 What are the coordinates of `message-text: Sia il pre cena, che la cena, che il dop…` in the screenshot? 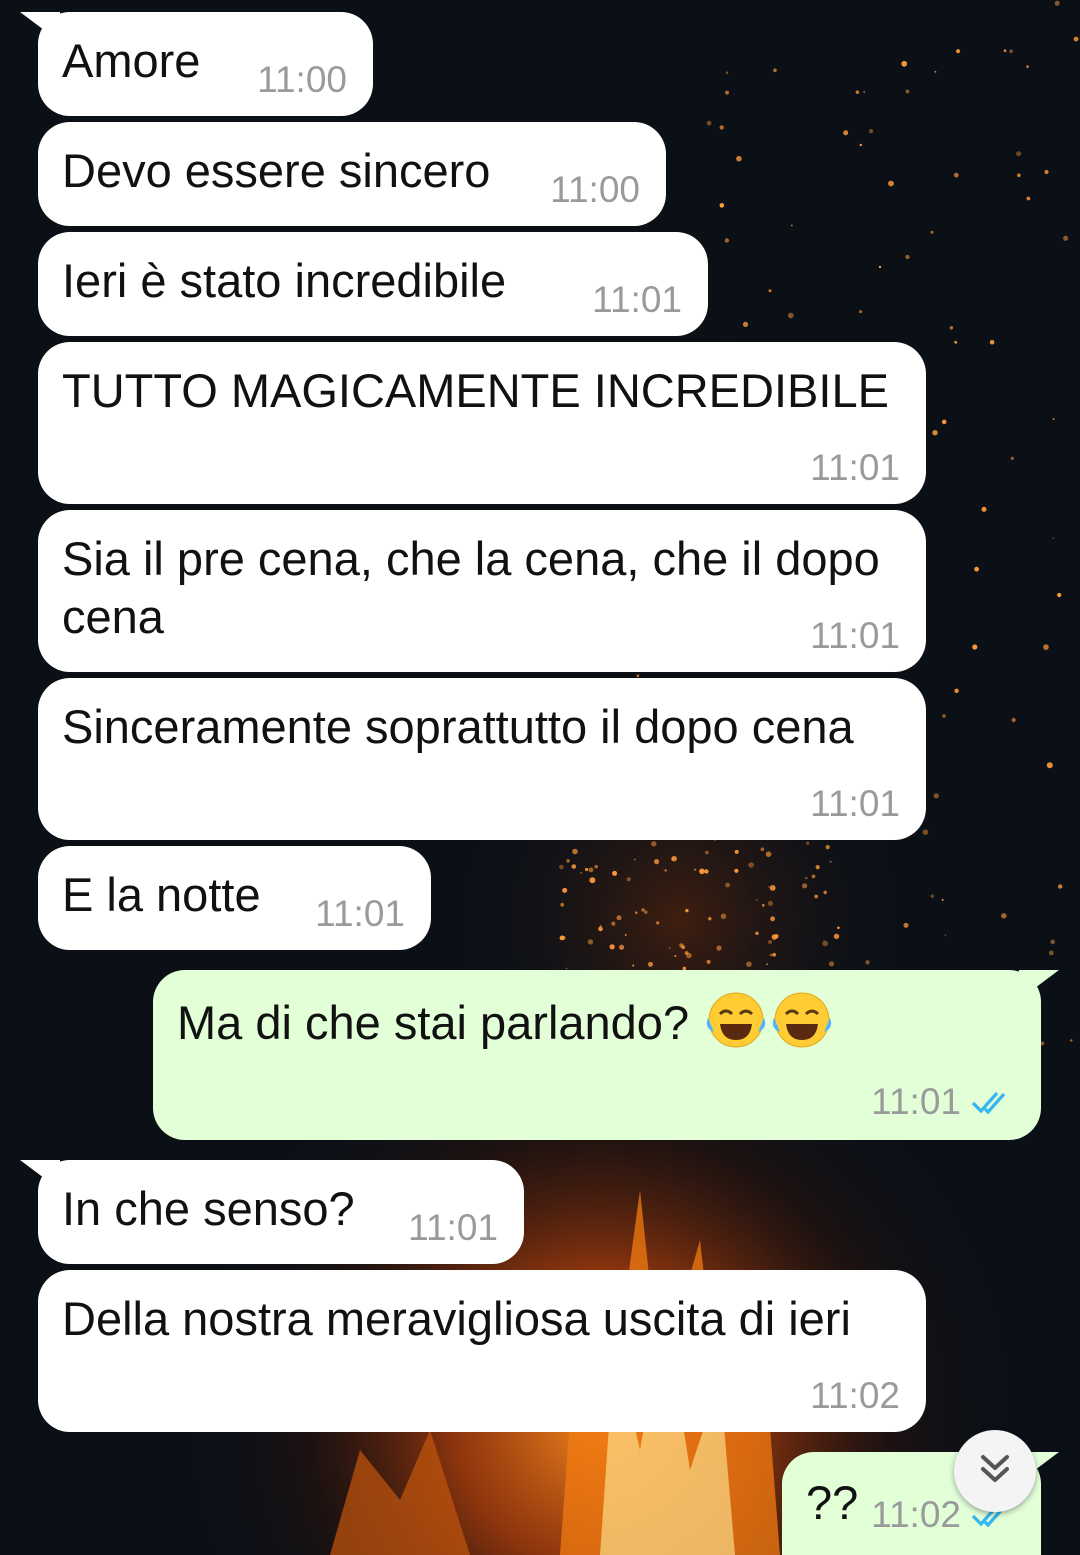 It's located at (471, 587).